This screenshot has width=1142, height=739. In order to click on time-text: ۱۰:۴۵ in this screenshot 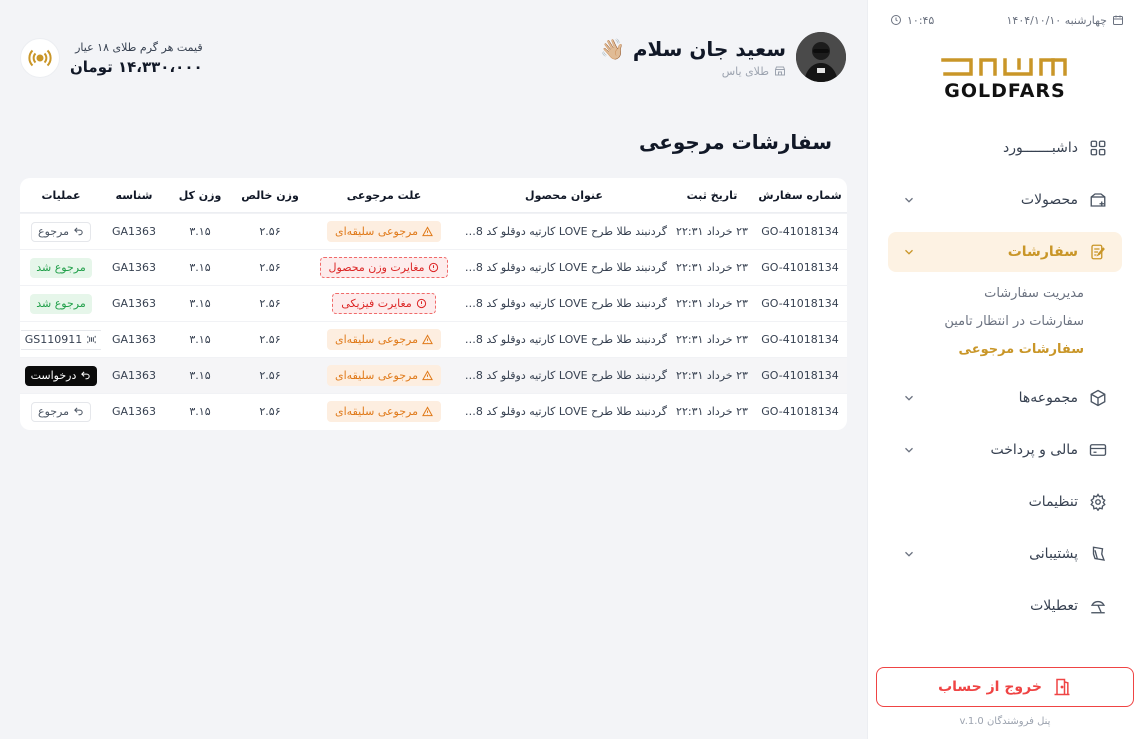, I will do `click(921, 20)`.